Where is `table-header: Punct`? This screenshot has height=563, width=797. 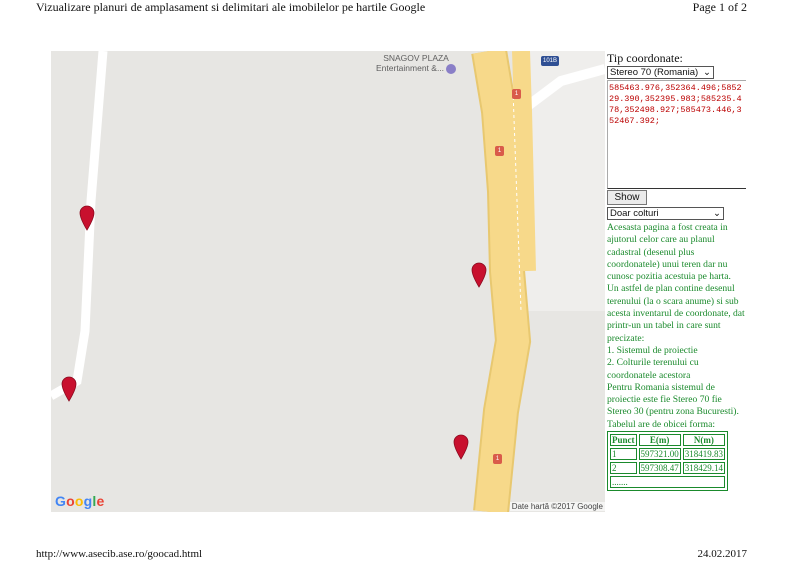 table-header: Punct is located at coordinates (623, 440).